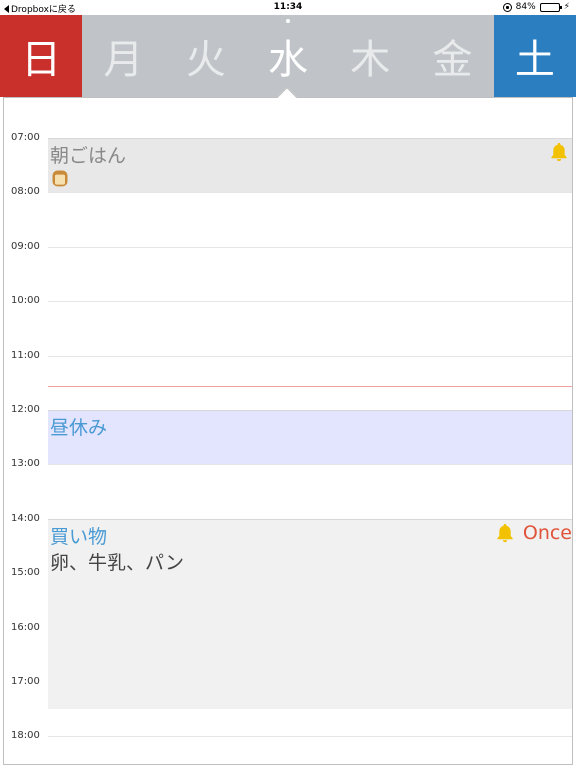 Image resolution: width=576 pixels, height=768 pixels. What do you see at coordinates (25, 409) in the screenshot?
I see `hour-label: 12:00` at bounding box center [25, 409].